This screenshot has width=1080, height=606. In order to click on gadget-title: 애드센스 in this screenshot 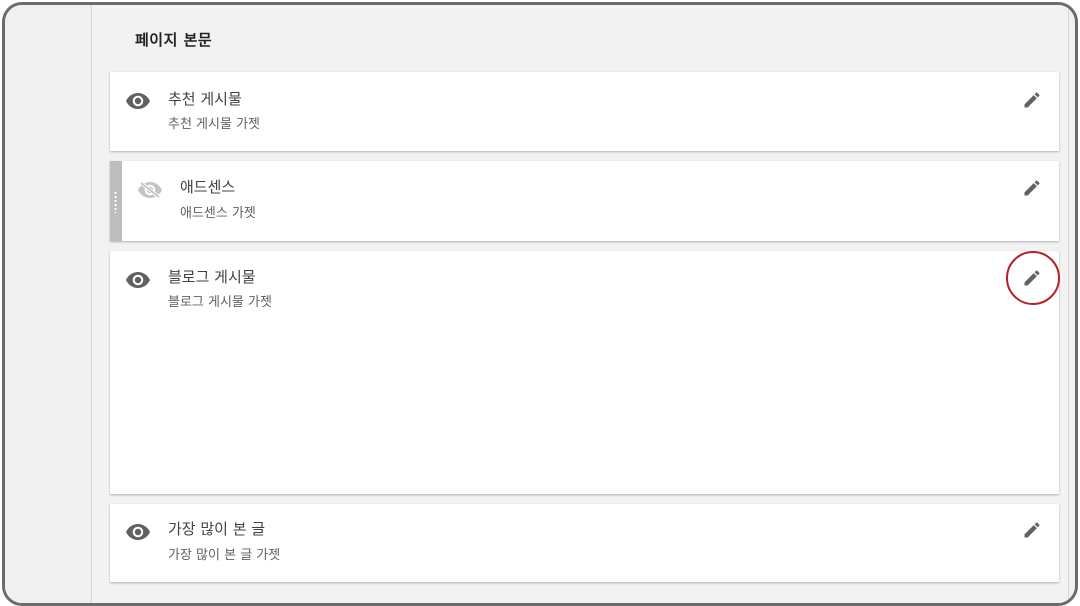, I will do `click(208, 187)`.